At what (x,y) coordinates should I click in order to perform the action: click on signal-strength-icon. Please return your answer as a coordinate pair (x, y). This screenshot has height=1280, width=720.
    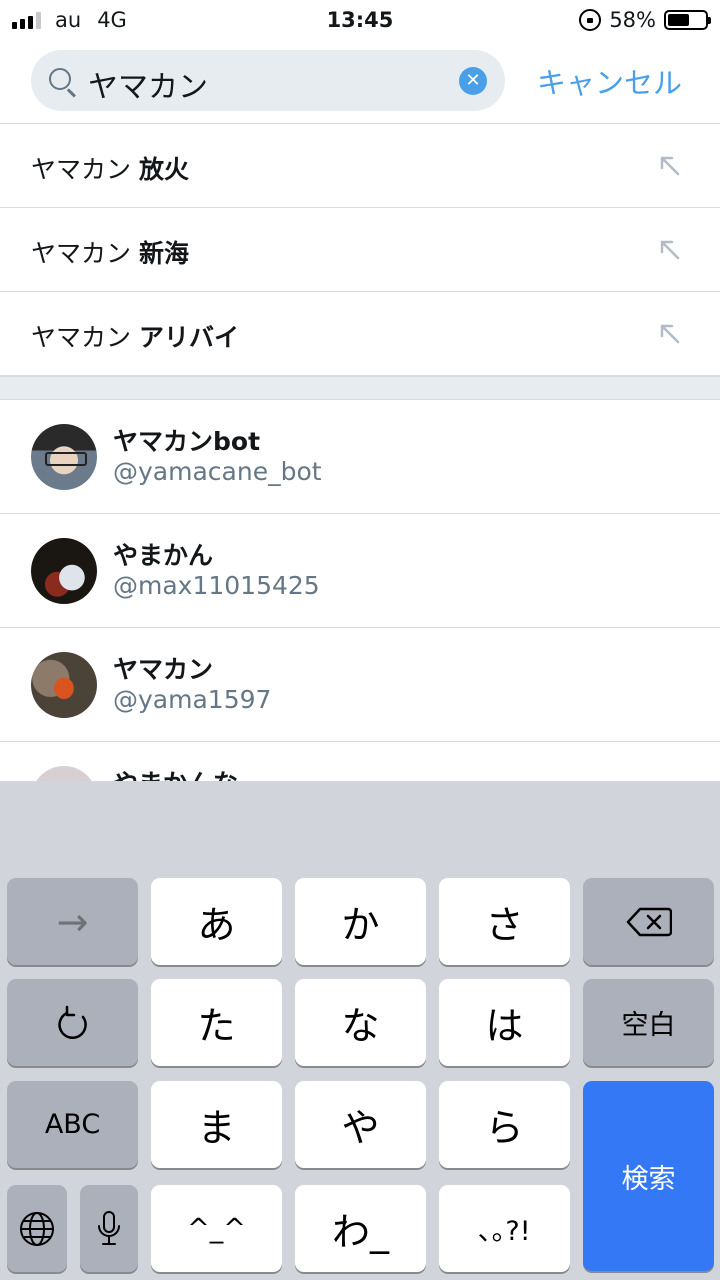
    Looking at the image, I should click on (26, 20).